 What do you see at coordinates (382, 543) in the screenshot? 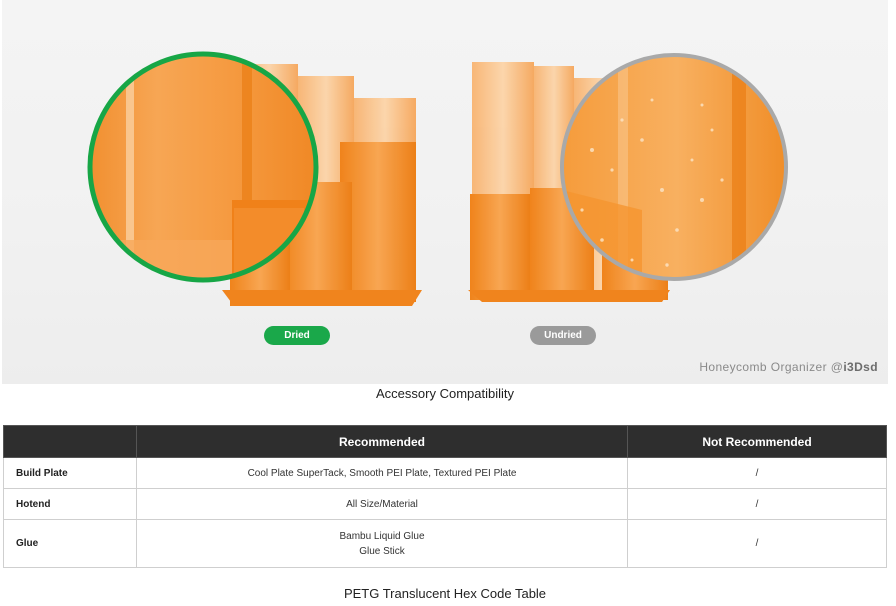
I see `cell-recommended: Bambu Liquid Glue Glue Stick` at bounding box center [382, 543].